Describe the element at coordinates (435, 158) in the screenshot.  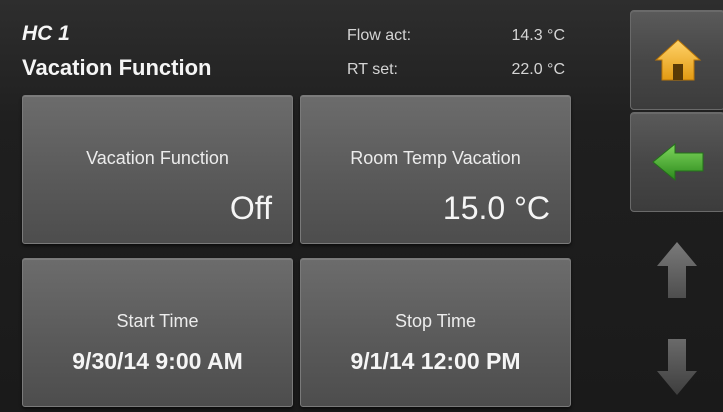
I see `tile-label: Room Temp Vacation` at that location.